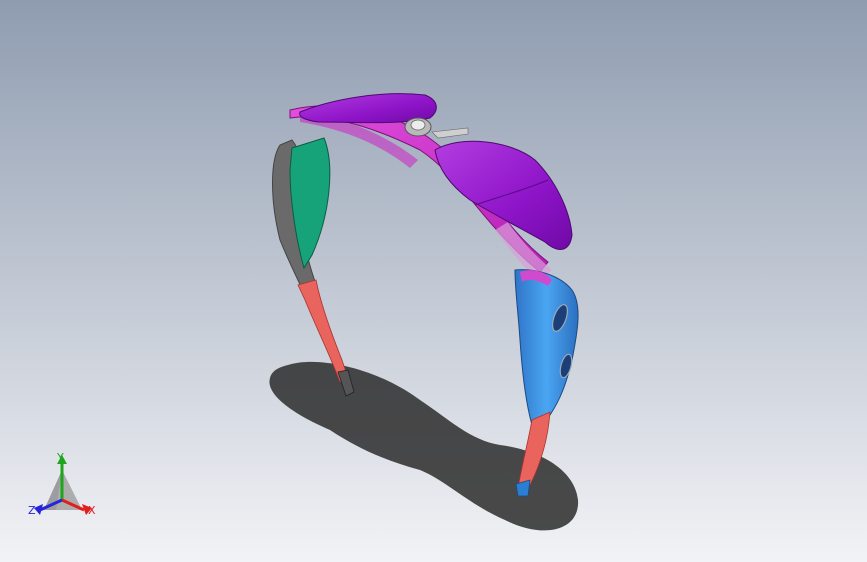  I want to click on y-axis-label: Y, so click(60, 457).